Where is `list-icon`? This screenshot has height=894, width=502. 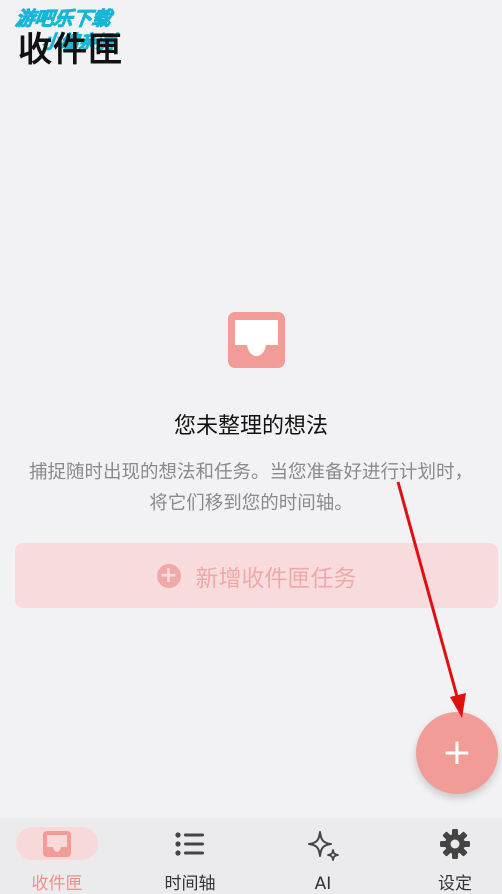 list-icon is located at coordinates (189, 843).